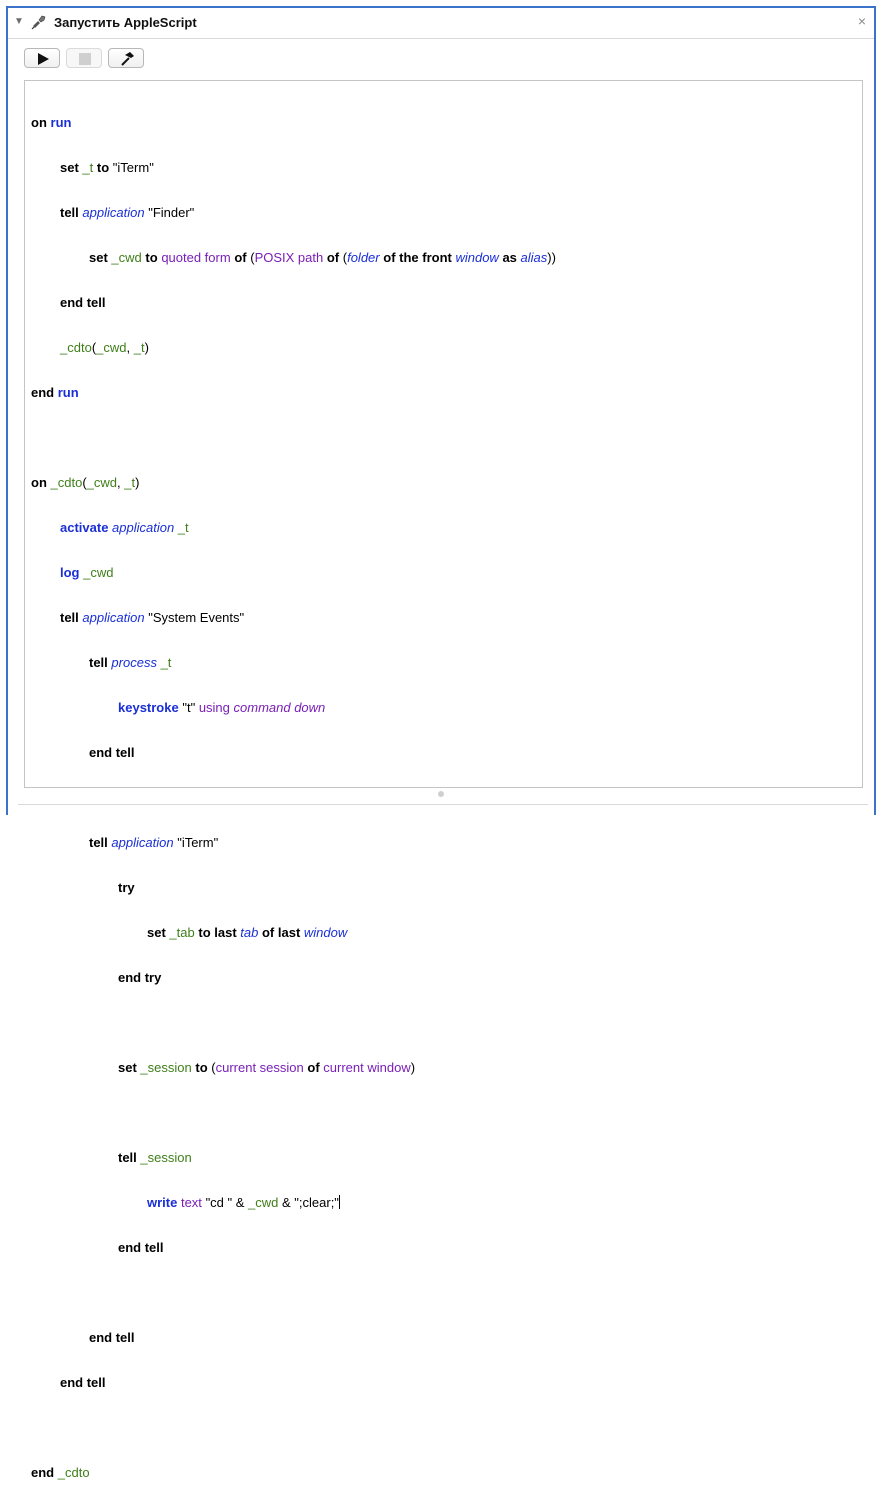 The width and height of the screenshot is (884, 1510). What do you see at coordinates (134, 662) in the screenshot?
I see `class: process` at bounding box center [134, 662].